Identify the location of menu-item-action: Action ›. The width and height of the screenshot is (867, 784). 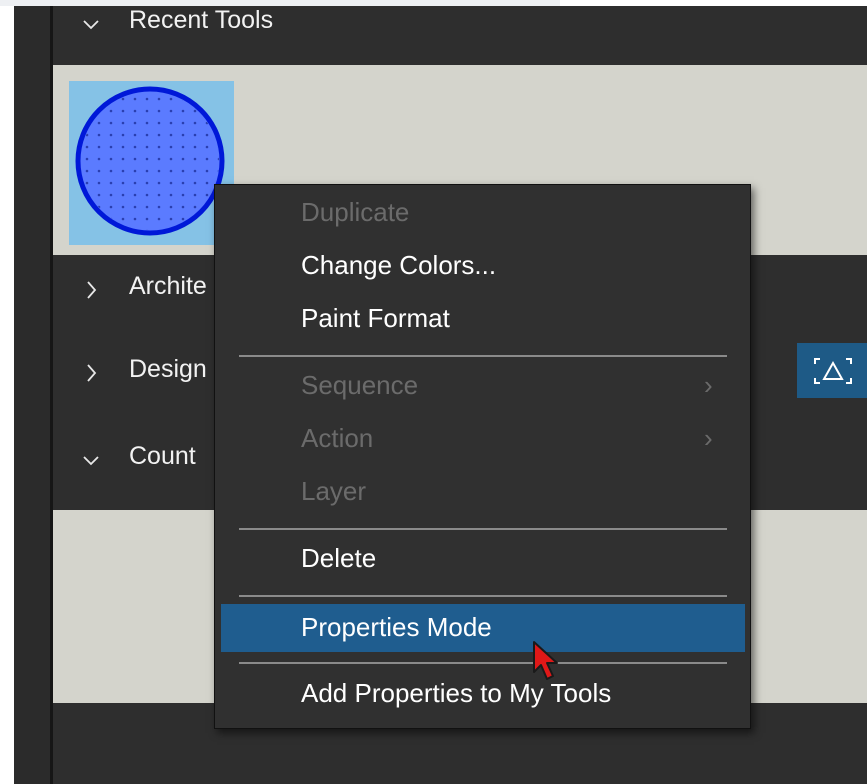
(482, 439).